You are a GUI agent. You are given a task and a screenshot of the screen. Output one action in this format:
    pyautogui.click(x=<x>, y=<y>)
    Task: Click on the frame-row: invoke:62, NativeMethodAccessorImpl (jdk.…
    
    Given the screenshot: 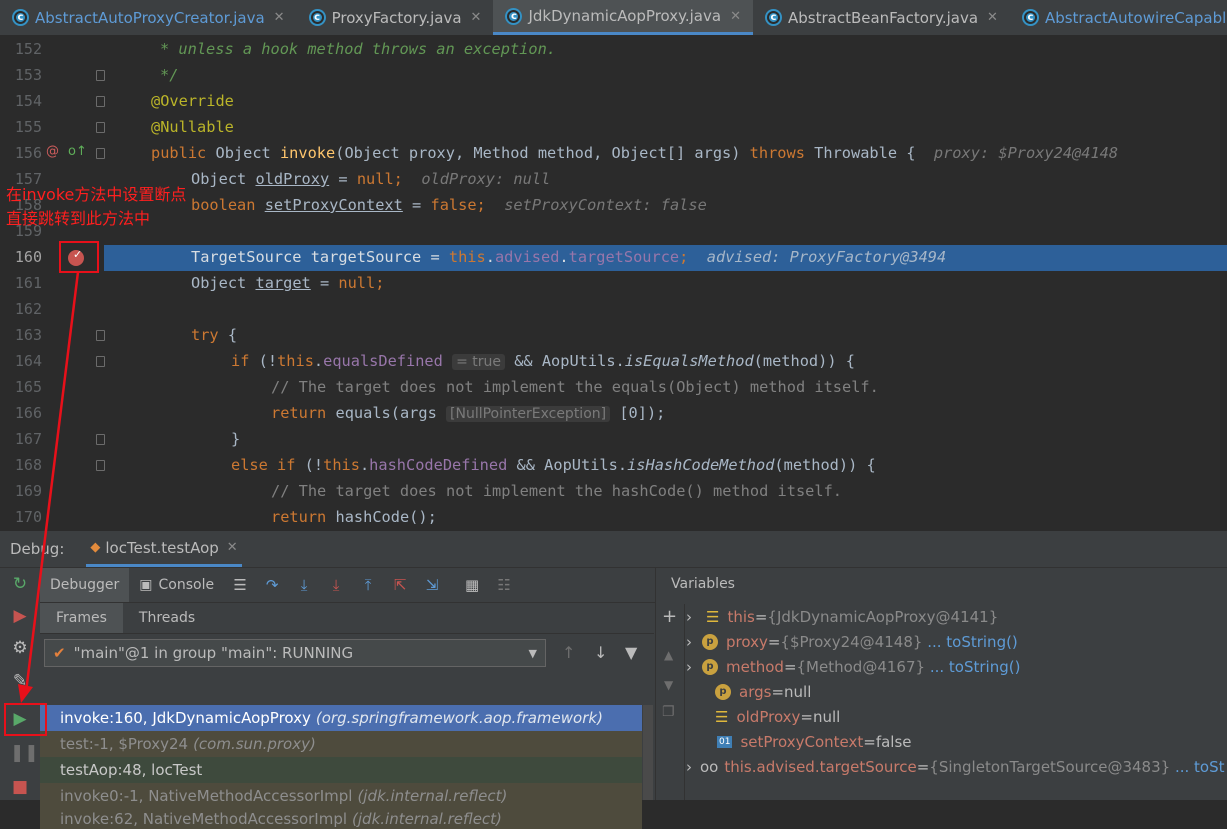 What is the action you would take?
    pyautogui.click(x=341, y=819)
    